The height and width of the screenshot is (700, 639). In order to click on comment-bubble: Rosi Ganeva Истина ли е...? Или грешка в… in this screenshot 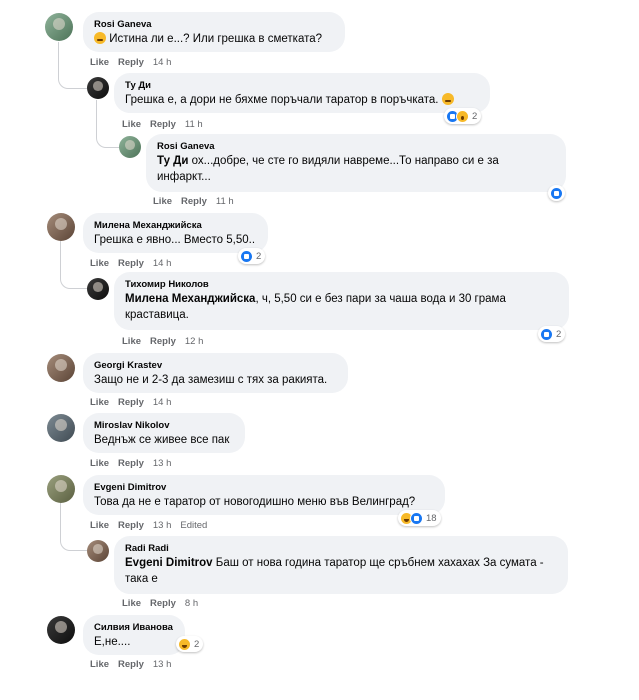, I will do `click(214, 32)`.